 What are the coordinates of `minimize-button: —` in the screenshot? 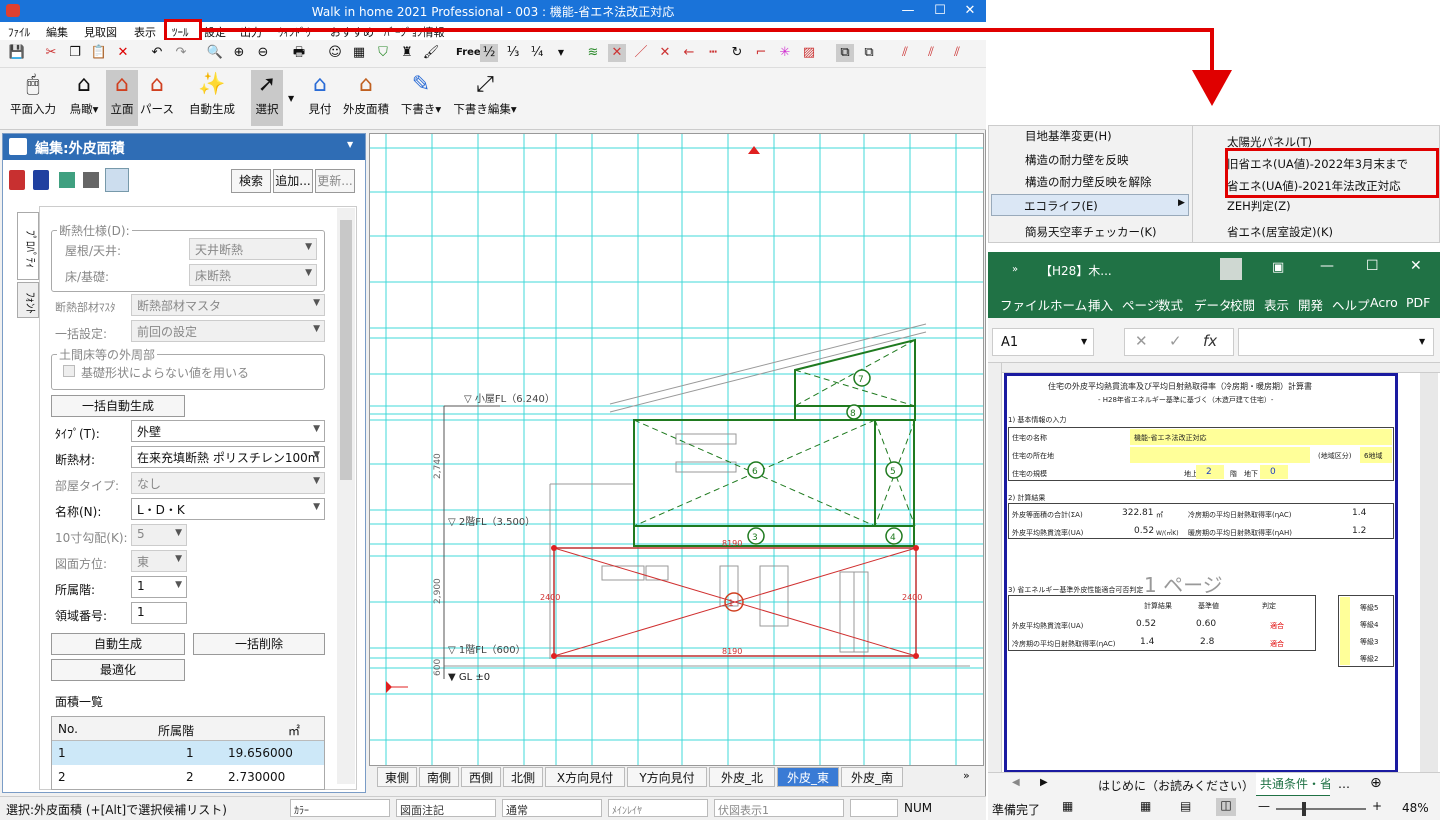 It's located at (908, 11).